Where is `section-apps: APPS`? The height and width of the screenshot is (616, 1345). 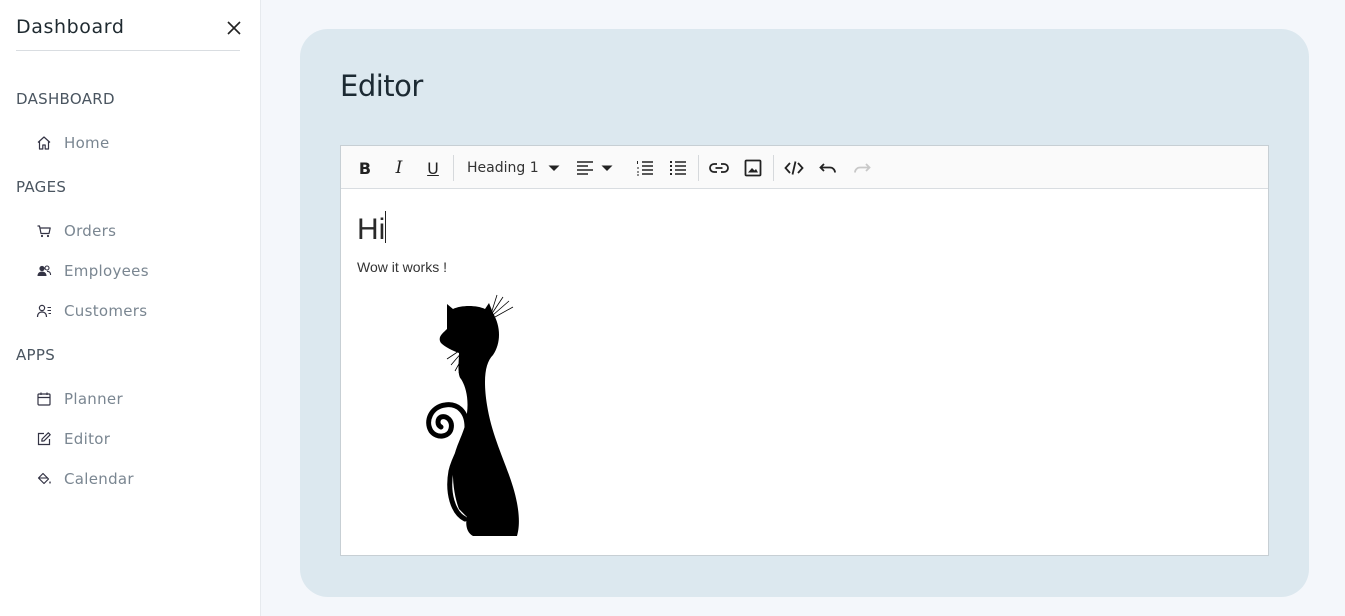
section-apps: APPS is located at coordinates (36, 355).